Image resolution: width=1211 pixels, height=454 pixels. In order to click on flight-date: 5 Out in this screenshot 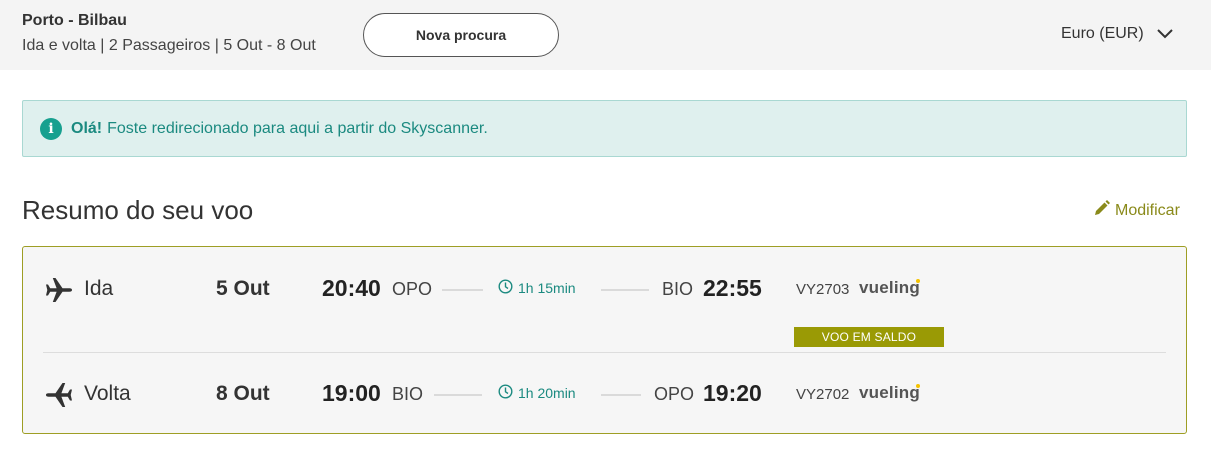, I will do `click(243, 288)`.